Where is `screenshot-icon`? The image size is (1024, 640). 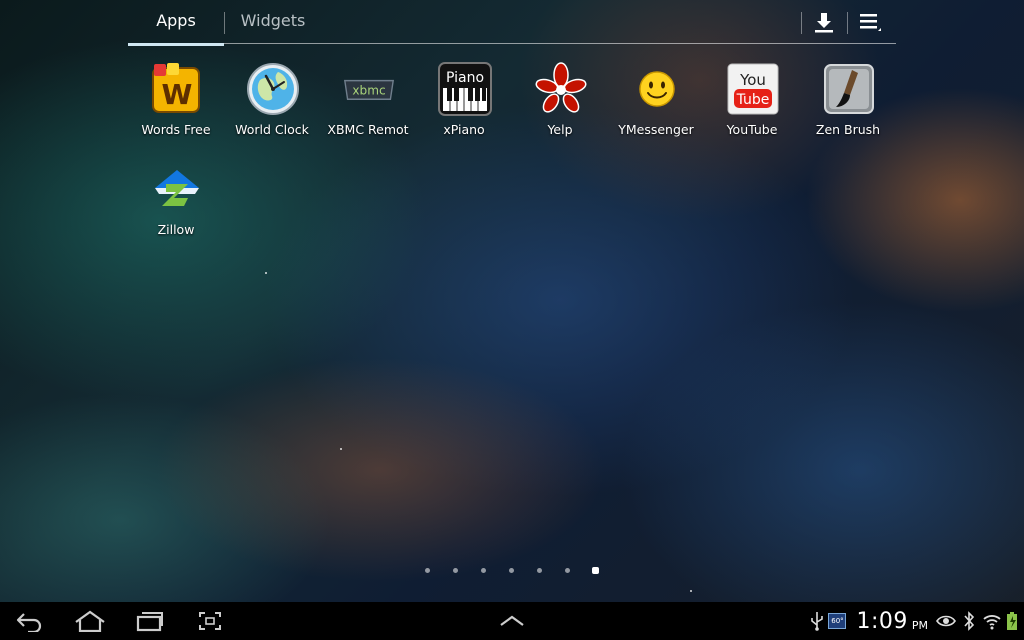
screenshot-icon is located at coordinates (210, 621).